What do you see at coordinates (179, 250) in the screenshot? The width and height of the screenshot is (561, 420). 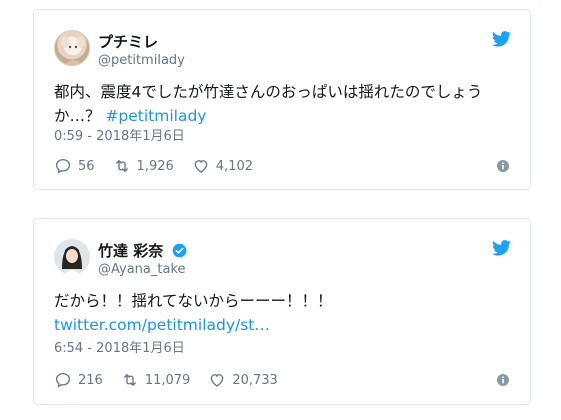 I see `verified-badge-icon` at bounding box center [179, 250].